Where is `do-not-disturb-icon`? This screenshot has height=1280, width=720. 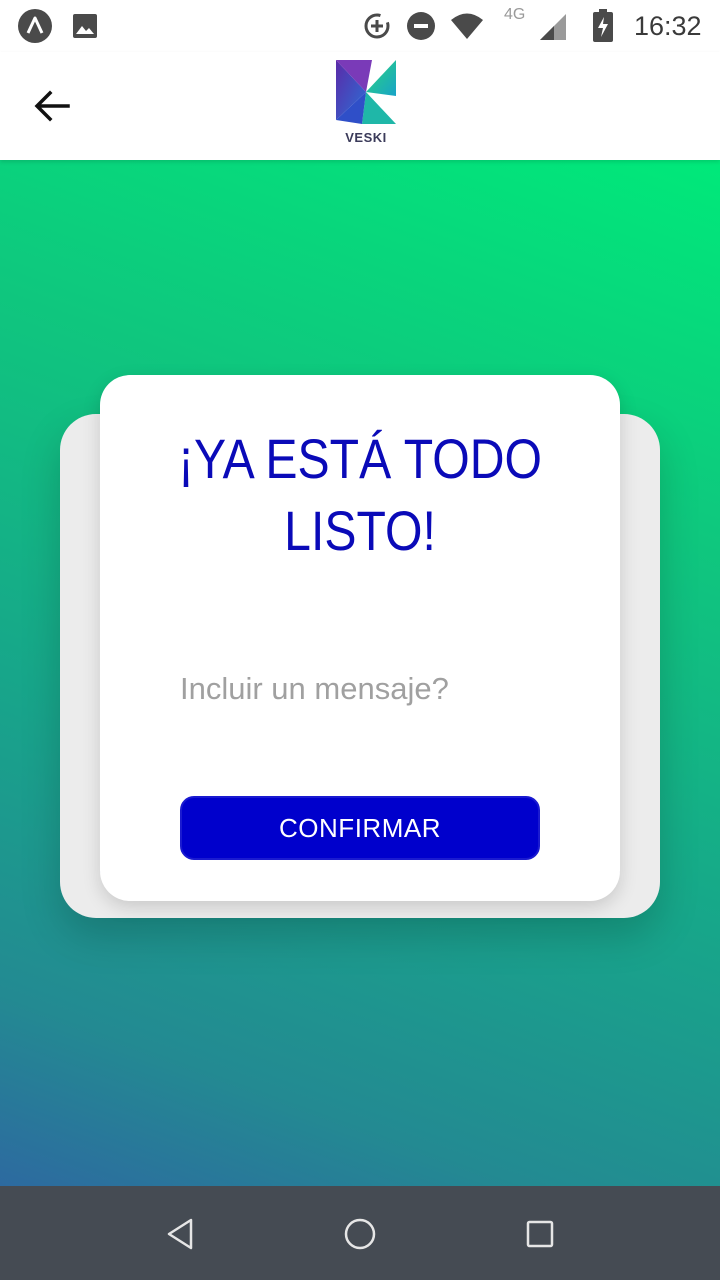 do-not-disturb-icon is located at coordinates (421, 26).